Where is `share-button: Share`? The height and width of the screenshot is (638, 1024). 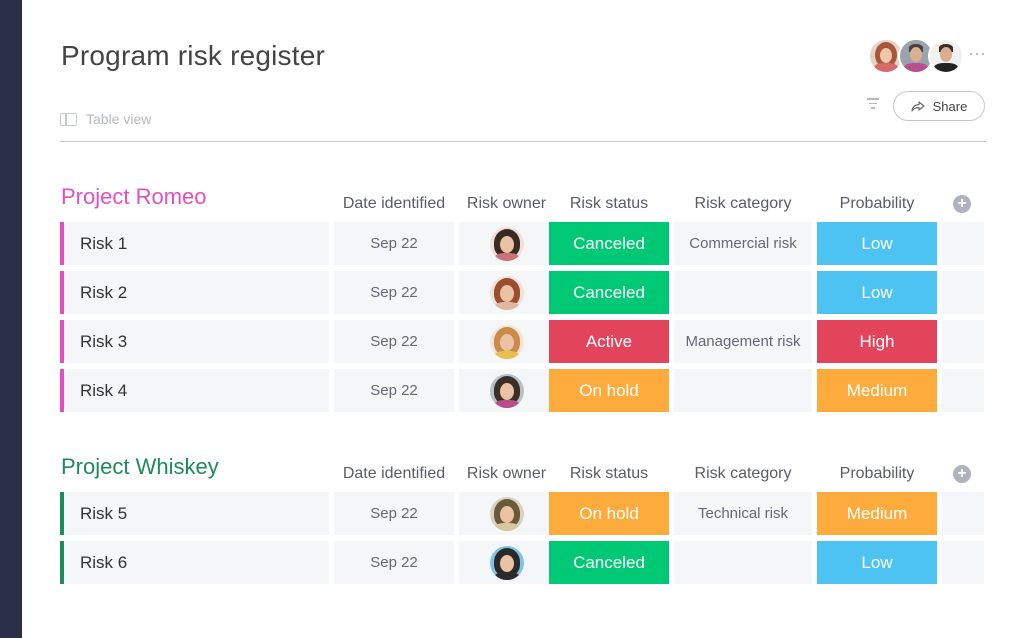
share-button: Share is located at coordinates (939, 106).